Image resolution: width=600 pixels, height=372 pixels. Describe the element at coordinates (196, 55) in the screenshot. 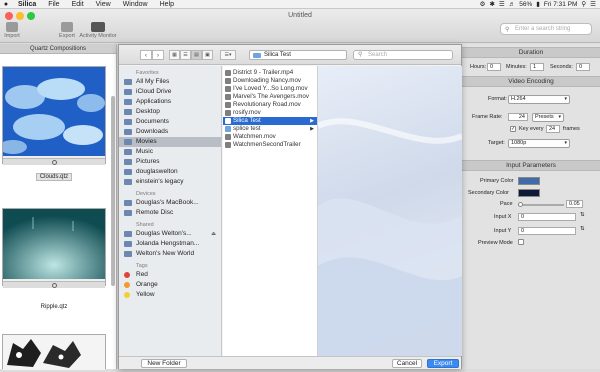

I see `column-view-button: ▤` at that location.